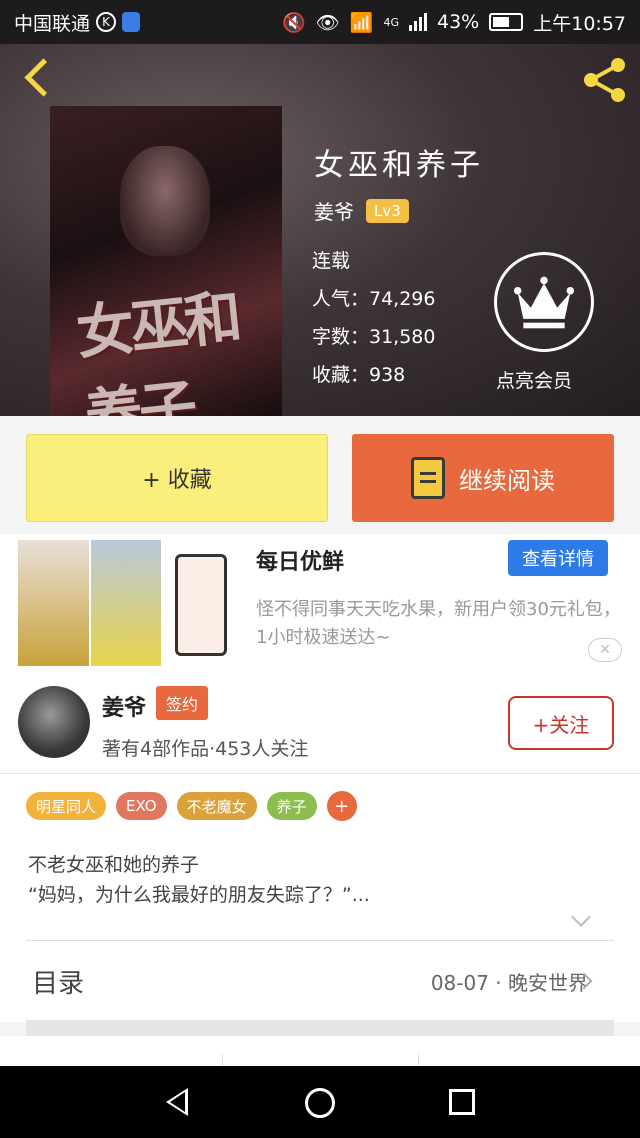 The height and width of the screenshot is (1138, 640). What do you see at coordinates (581, 917) in the screenshot?
I see `chevron-down-icon` at bounding box center [581, 917].